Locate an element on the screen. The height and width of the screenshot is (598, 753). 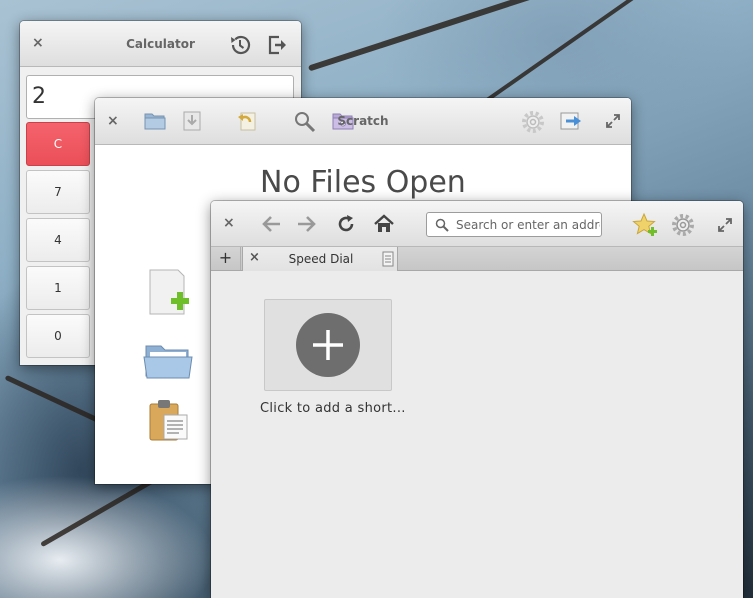
clear-button: C is located at coordinates (58, 144).